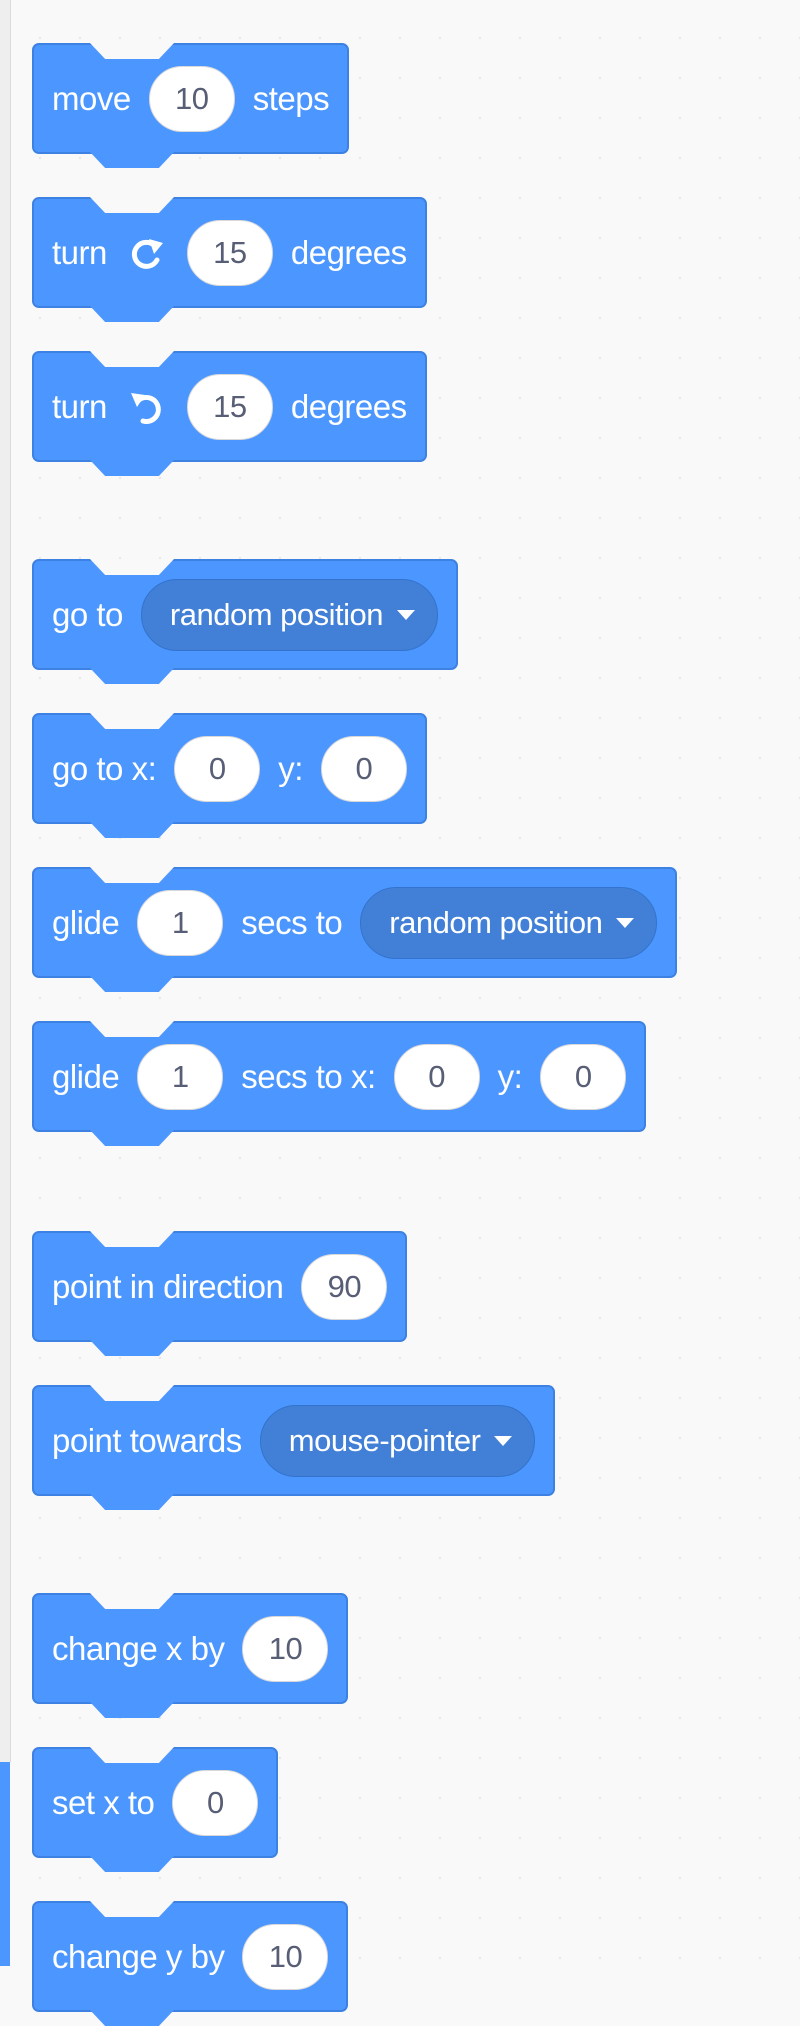 The height and width of the screenshot is (2026, 800). I want to click on category-menu-selected-edge, so click(5, 1864).